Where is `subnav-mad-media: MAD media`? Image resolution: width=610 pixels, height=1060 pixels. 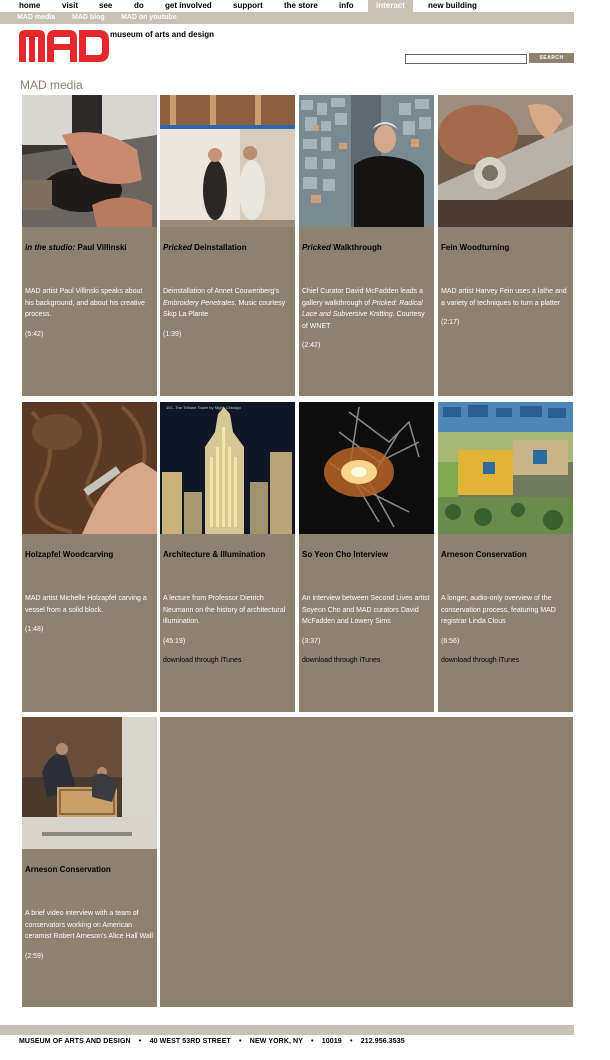
subnav-mad-media: MAD media is located at coordinates (36, 18).